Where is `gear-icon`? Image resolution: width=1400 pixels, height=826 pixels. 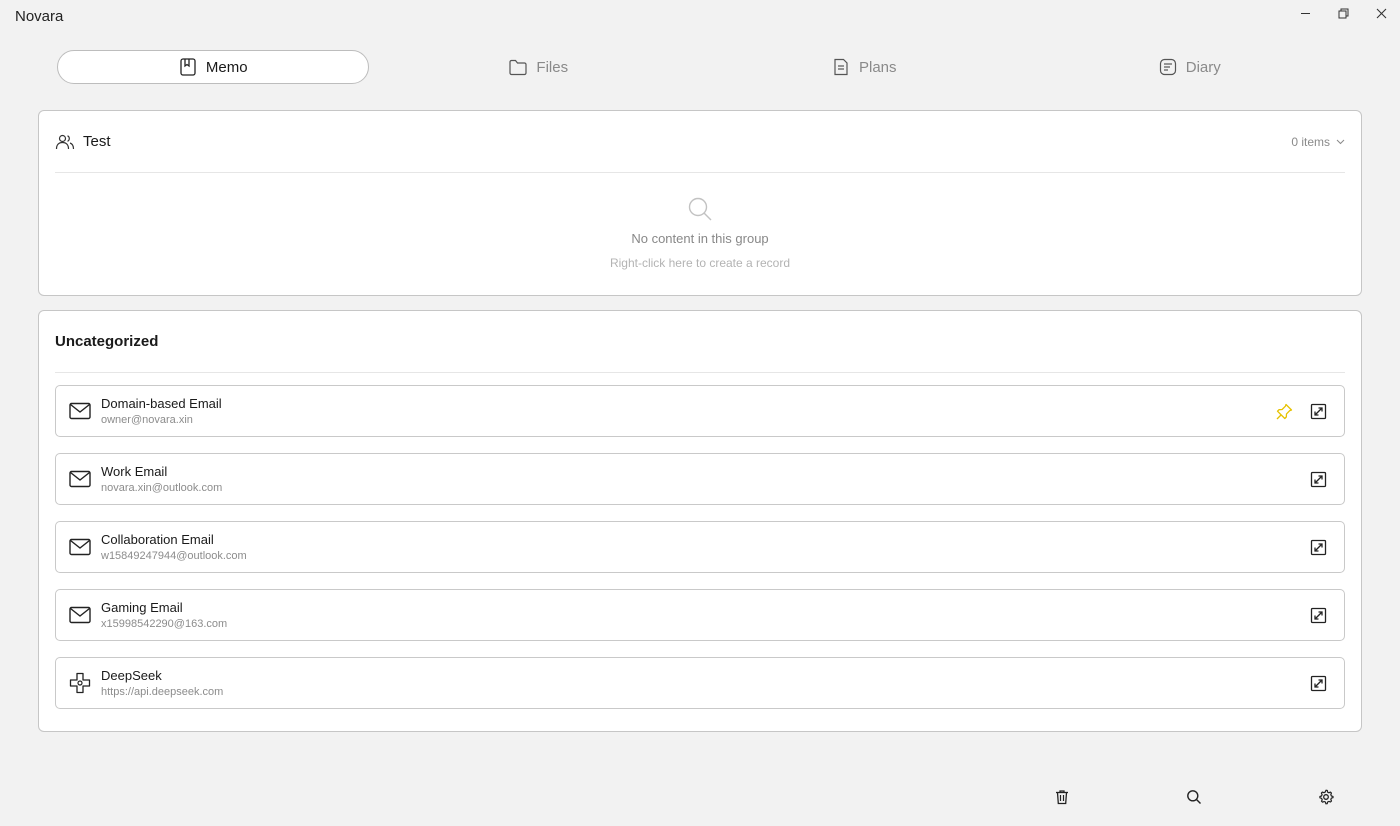
gear-icon is located at coordinates (1326, 797).